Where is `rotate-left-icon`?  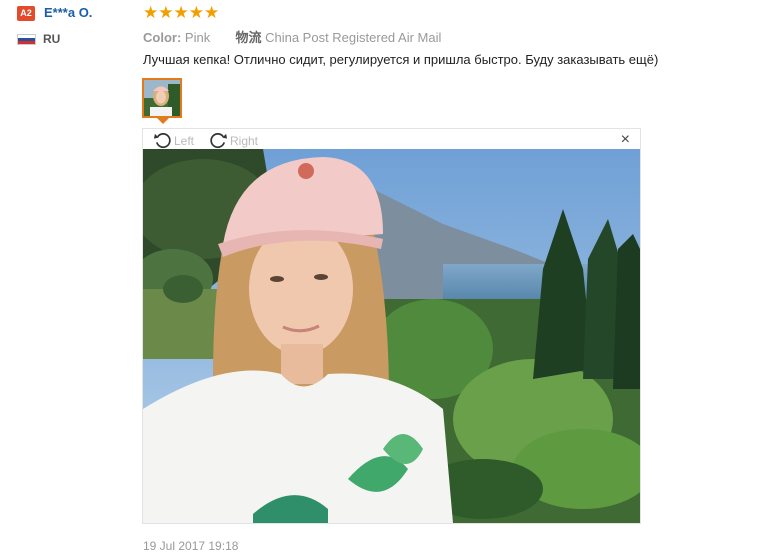
rotate-left-icon is located at coordinates (162, 141).